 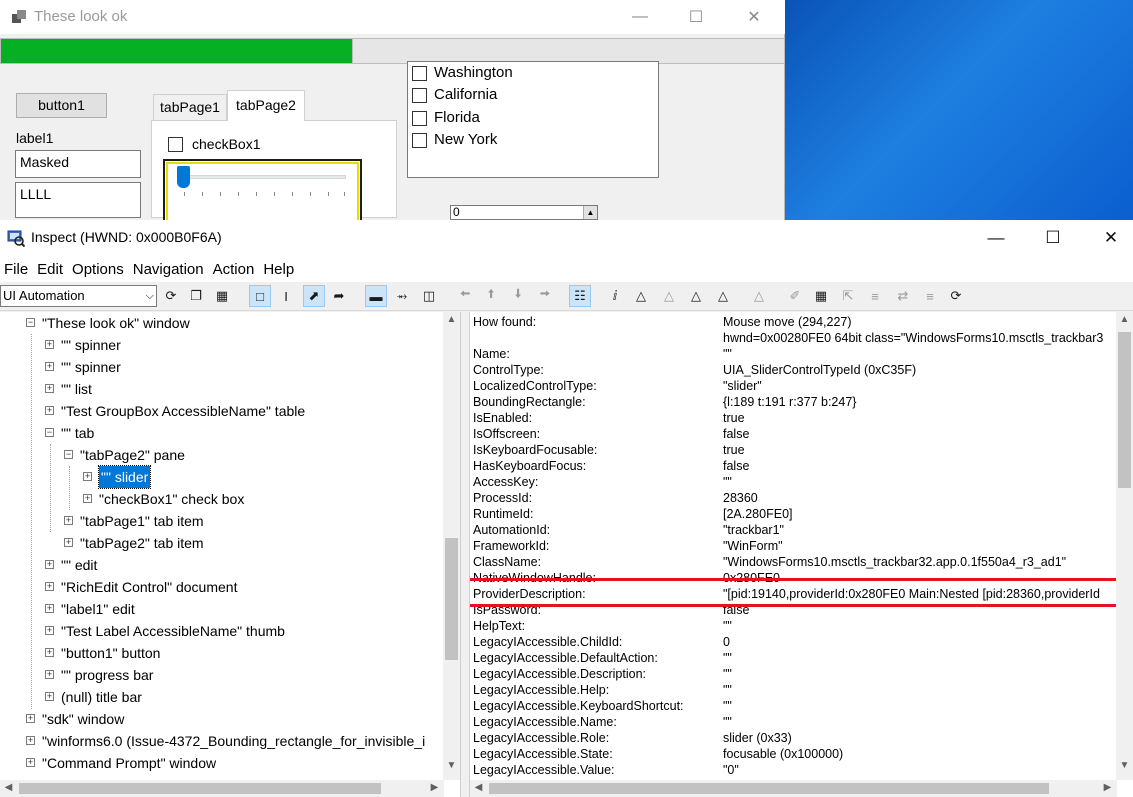 What do you see at coordinates (790, 674) in the screenshot?
I see `property-row: LegacyIAccessible.Description: ""` at bounding box center [790, 674].